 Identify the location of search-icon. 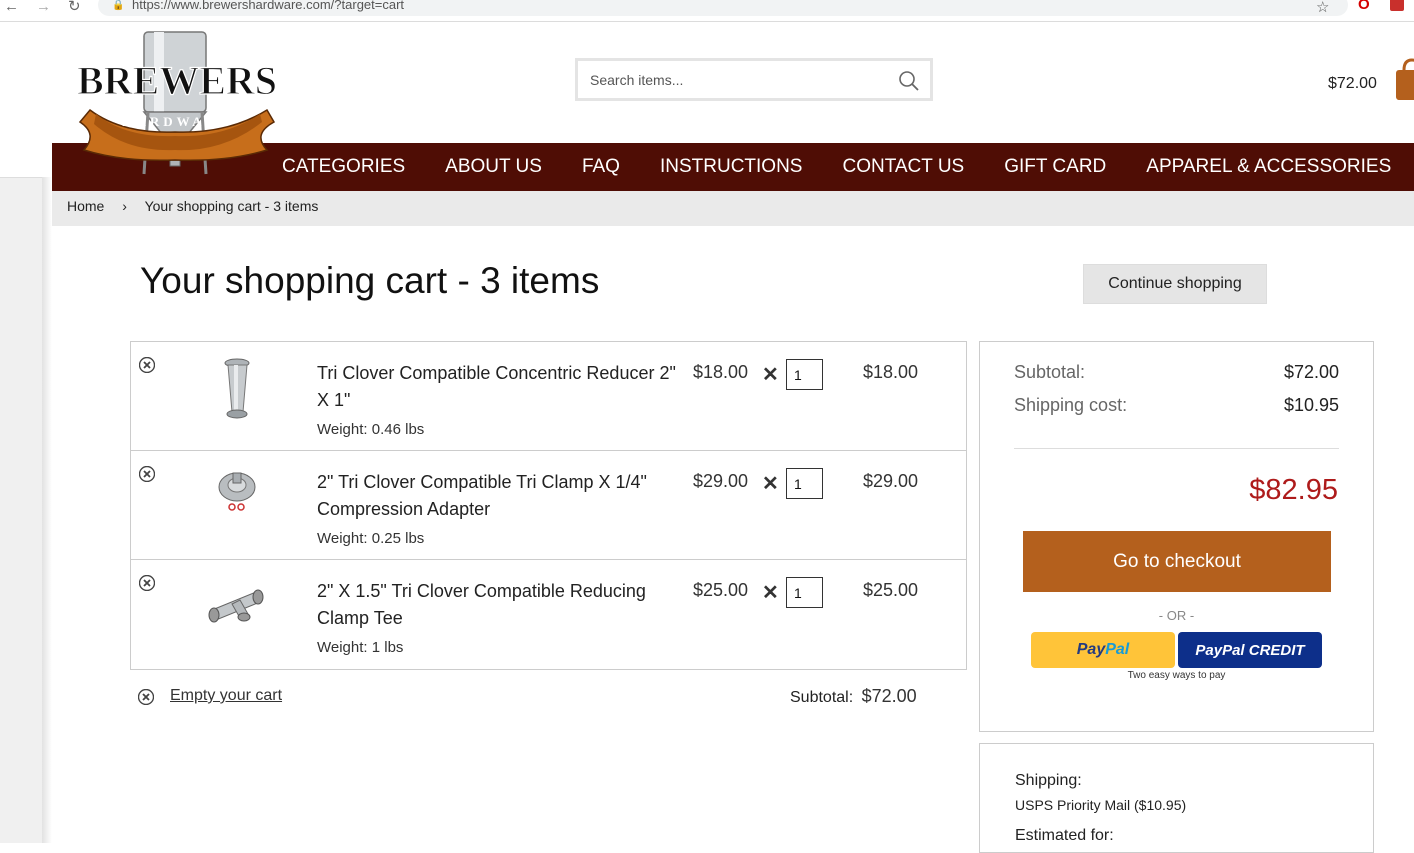
(909, 81).